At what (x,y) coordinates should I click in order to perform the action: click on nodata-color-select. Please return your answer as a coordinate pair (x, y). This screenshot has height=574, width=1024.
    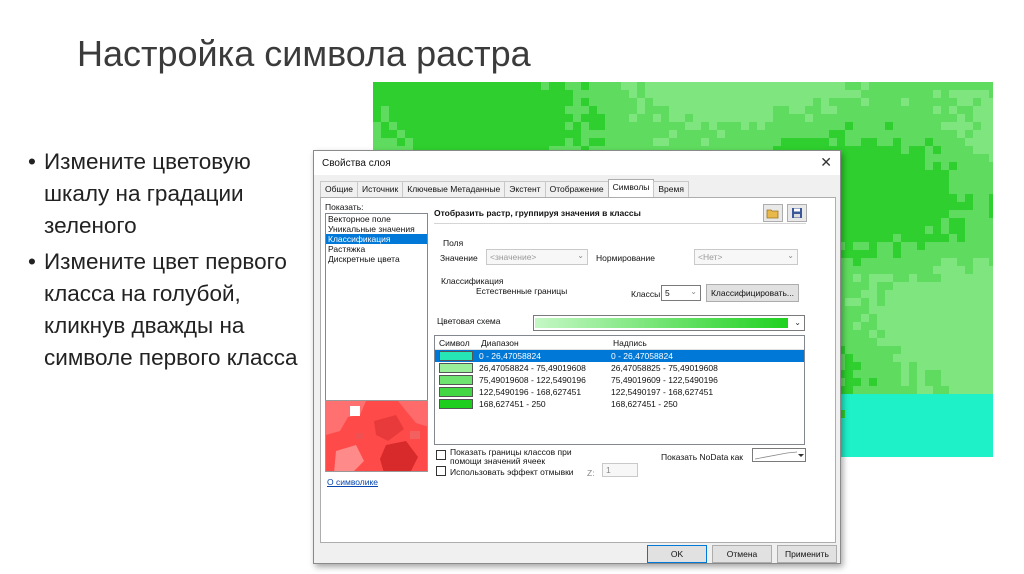
    Looking at the image, I should click on (779, 455).